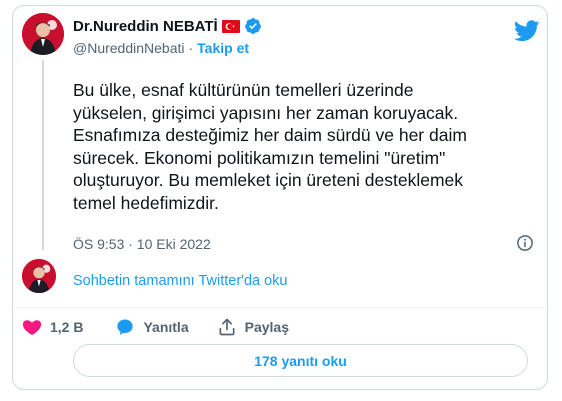 The image size is (562, 401). Describe the element at coordinates (142, 244) in the screenshot. I see `tweet-timestamp: ÖS 9:53 · 10 Eki 2022` at that location.